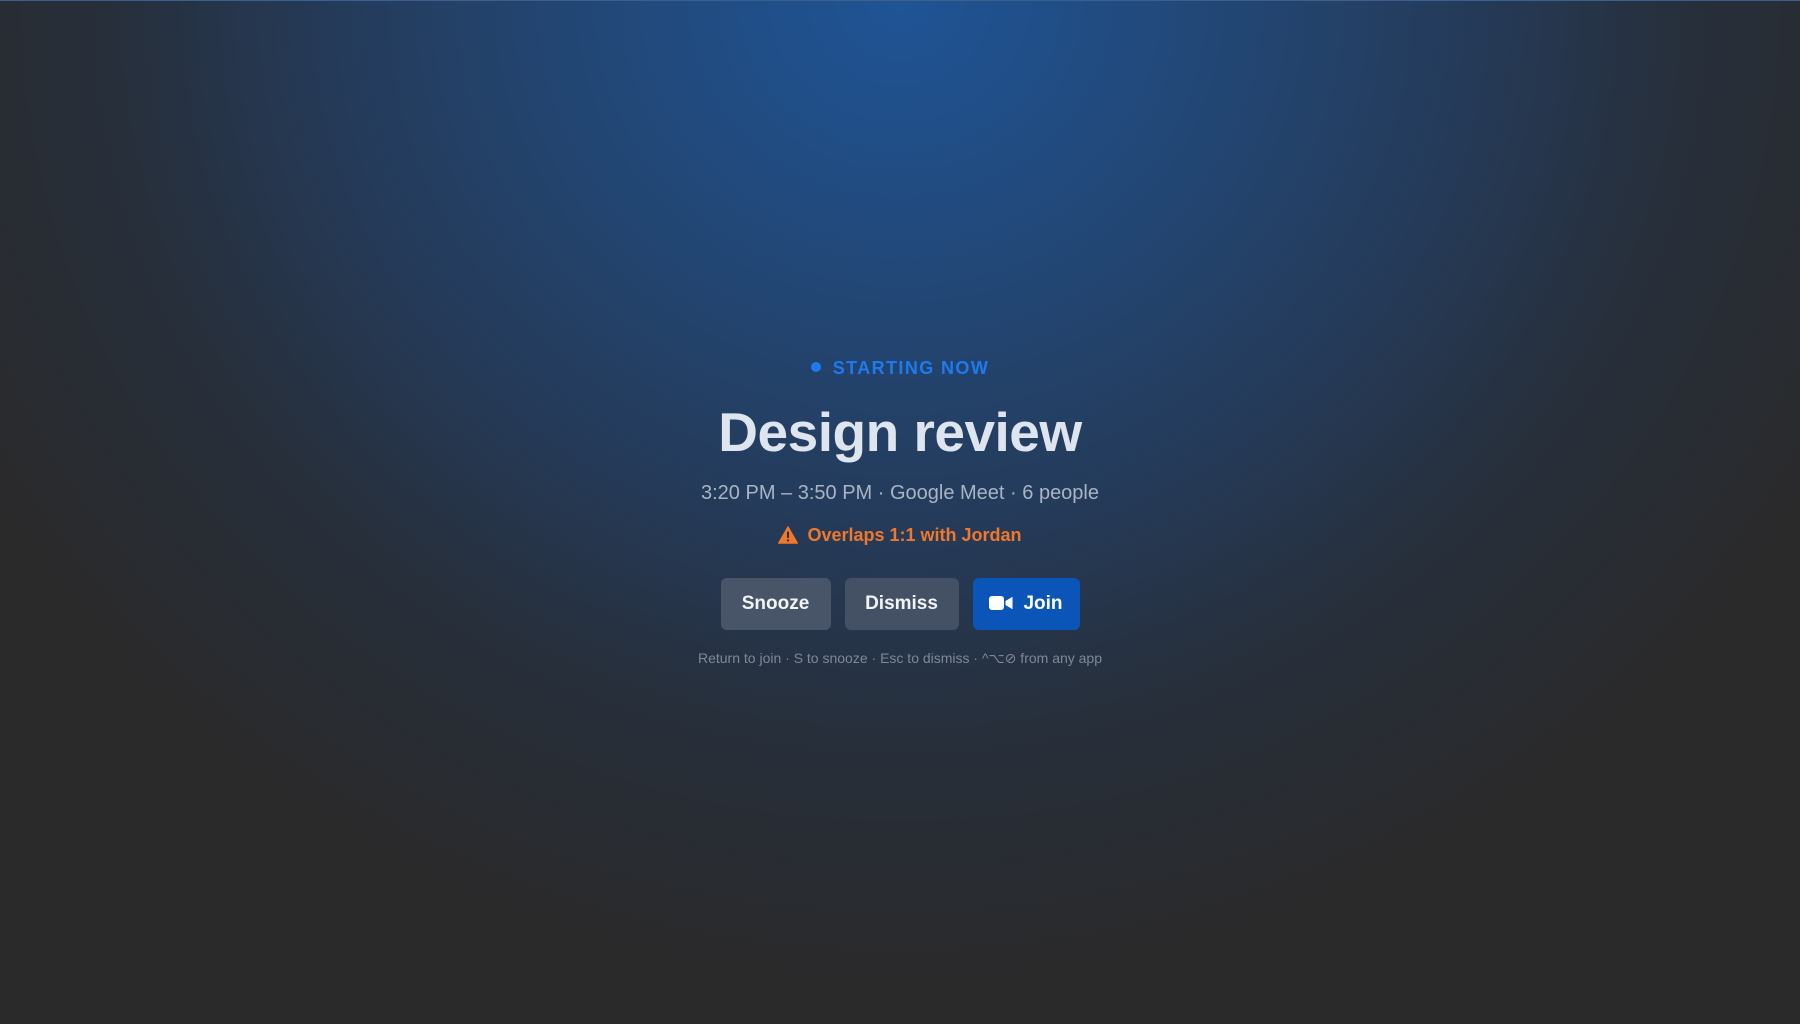 The width and height of the screenshot is (1800, 1024). I want to click on conflict-warning: Overlaps 1:1 with Jordan, so click(900, 535).